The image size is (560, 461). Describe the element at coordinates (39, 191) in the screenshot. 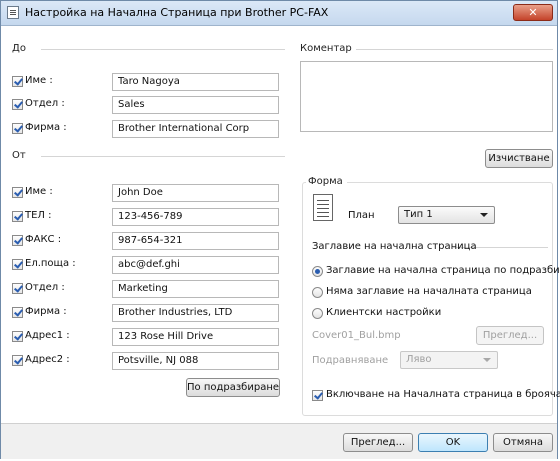

I see `from-name-label: Име :` at that location.